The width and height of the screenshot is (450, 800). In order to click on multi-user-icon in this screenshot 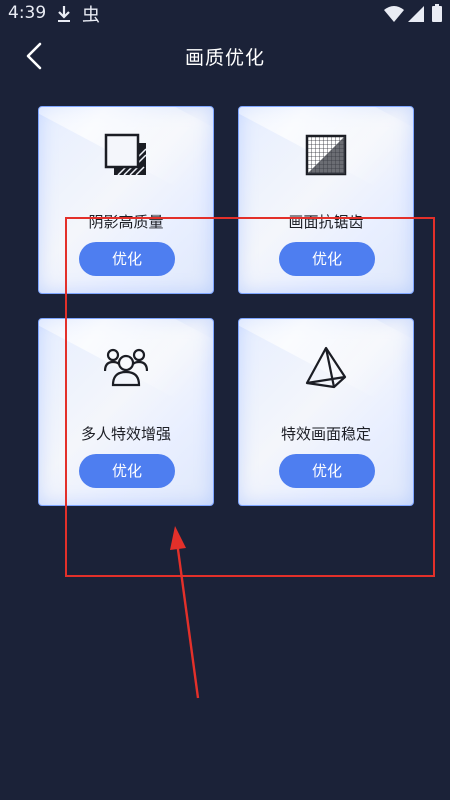, I will do `click(126, 367)`.